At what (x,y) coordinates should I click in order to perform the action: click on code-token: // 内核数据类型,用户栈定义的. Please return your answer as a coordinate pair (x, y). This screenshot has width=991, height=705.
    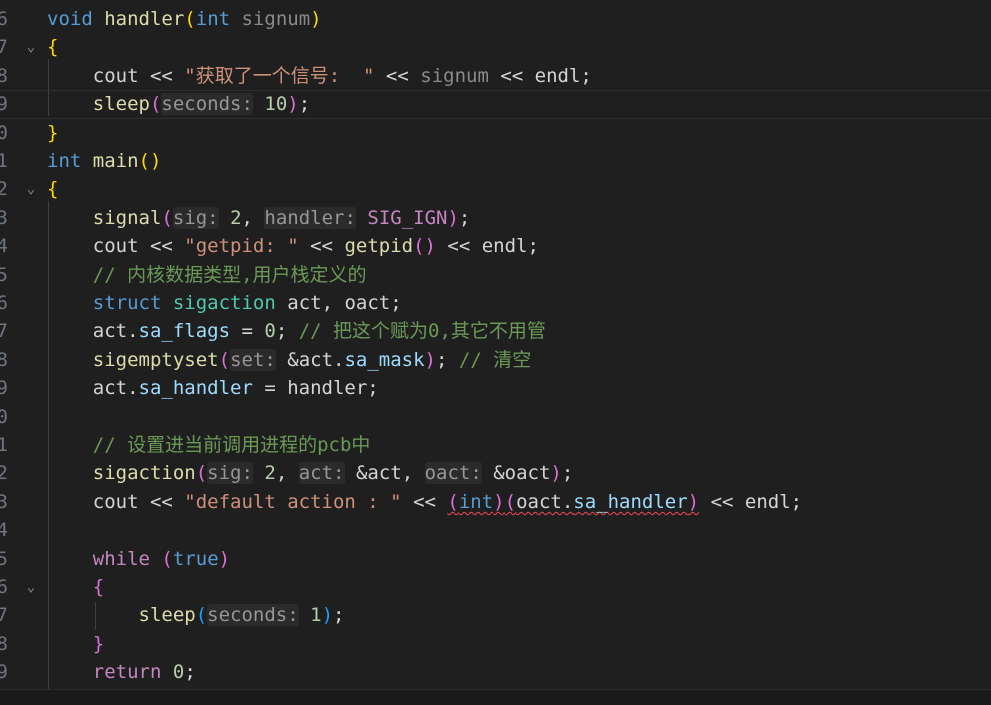
    Looking at the image, I should click on (229, 274).